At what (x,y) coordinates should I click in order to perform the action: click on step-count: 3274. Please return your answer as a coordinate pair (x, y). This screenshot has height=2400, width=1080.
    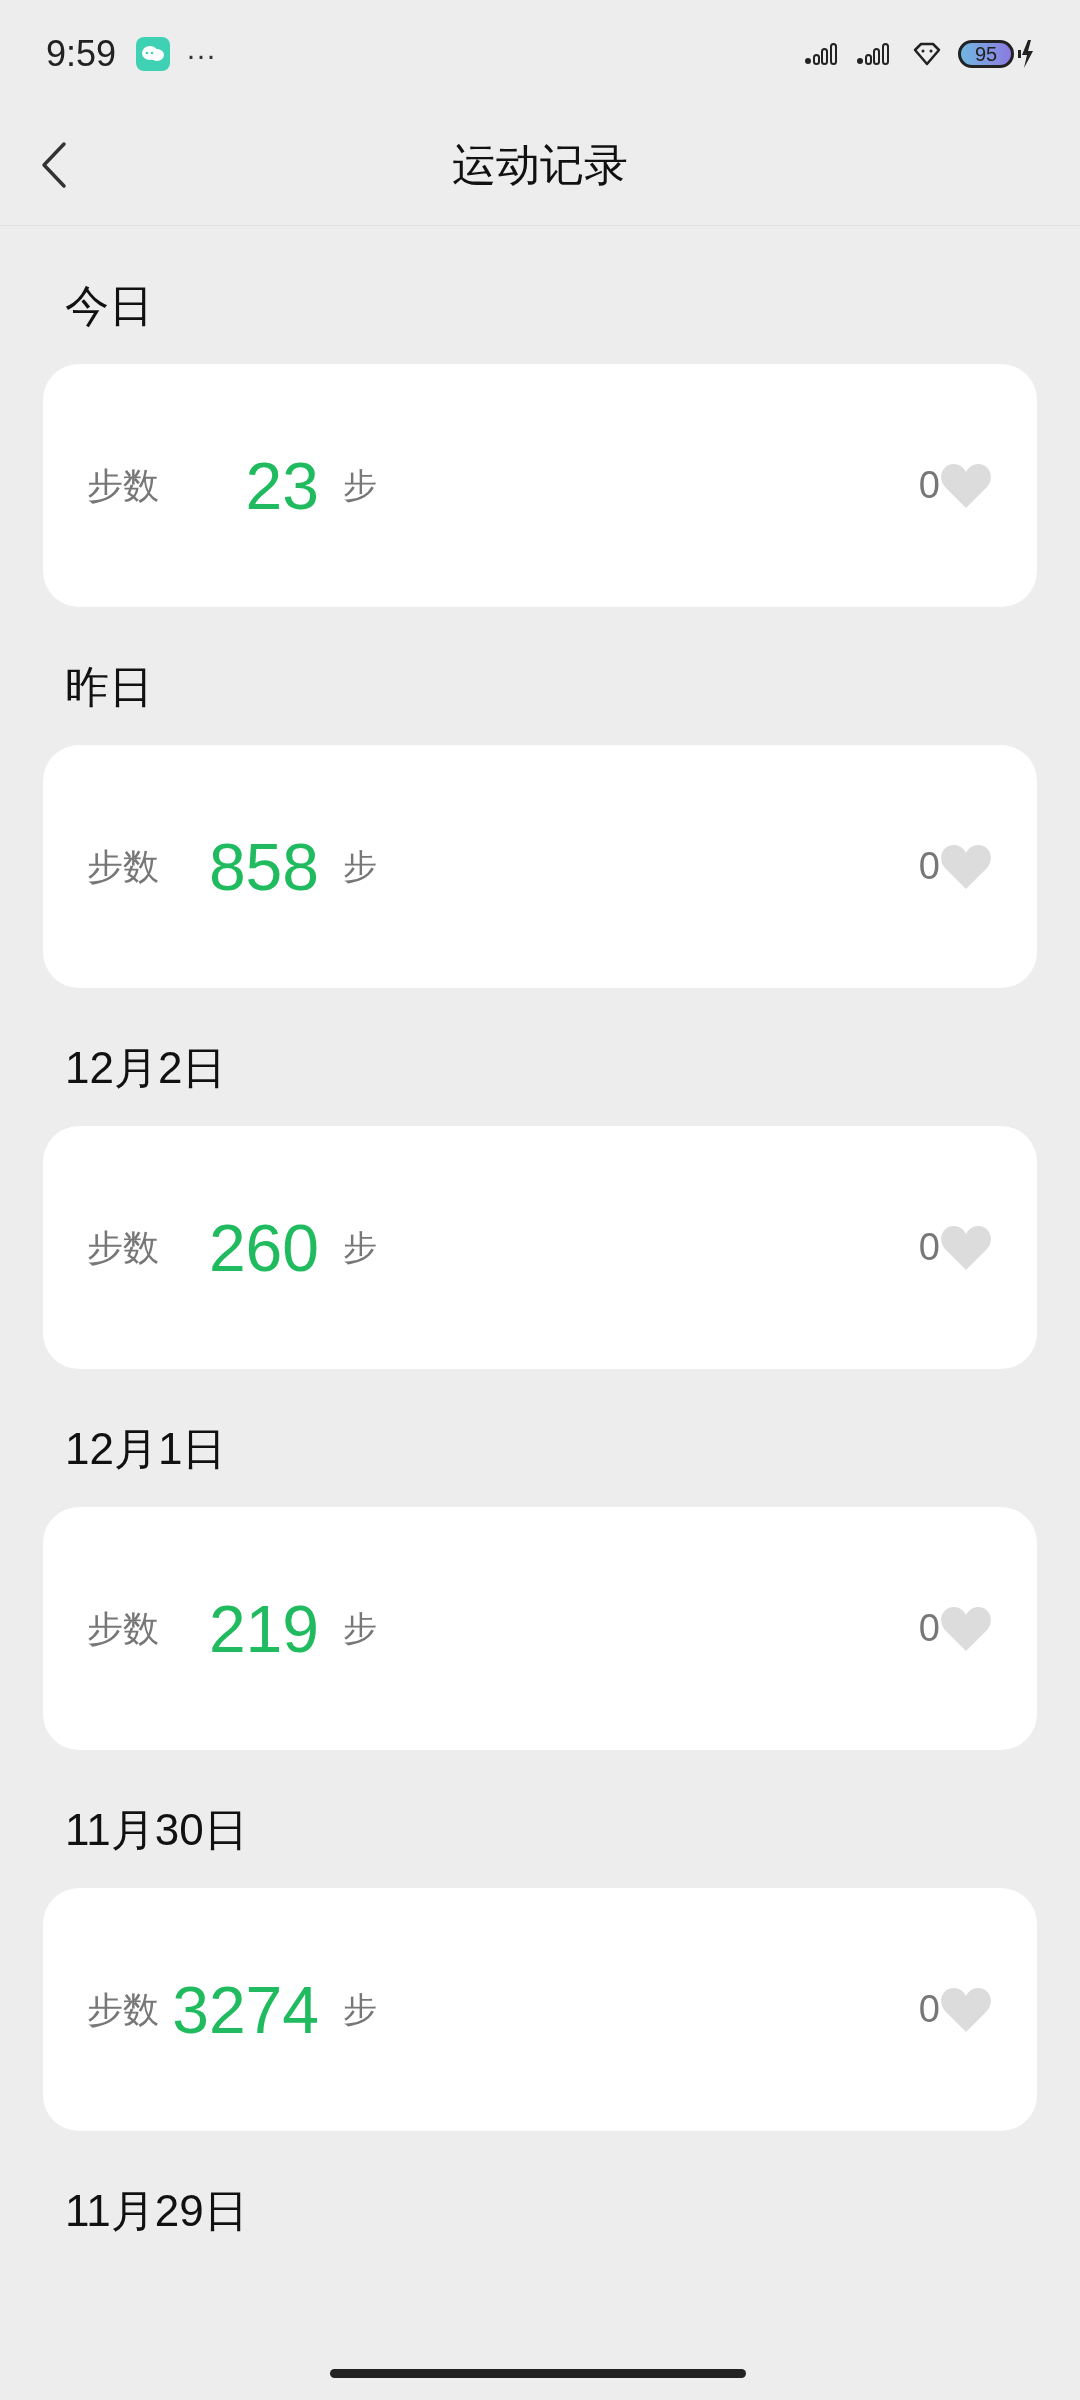
    Looking at the image, I should click on (245, 2009).